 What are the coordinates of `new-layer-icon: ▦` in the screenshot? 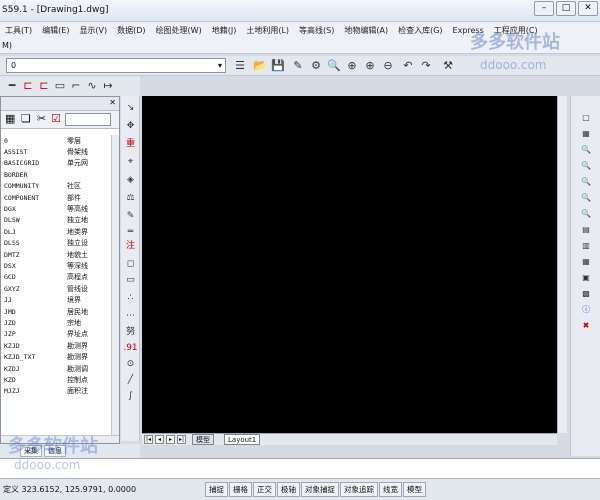 It's located at (10, 118).